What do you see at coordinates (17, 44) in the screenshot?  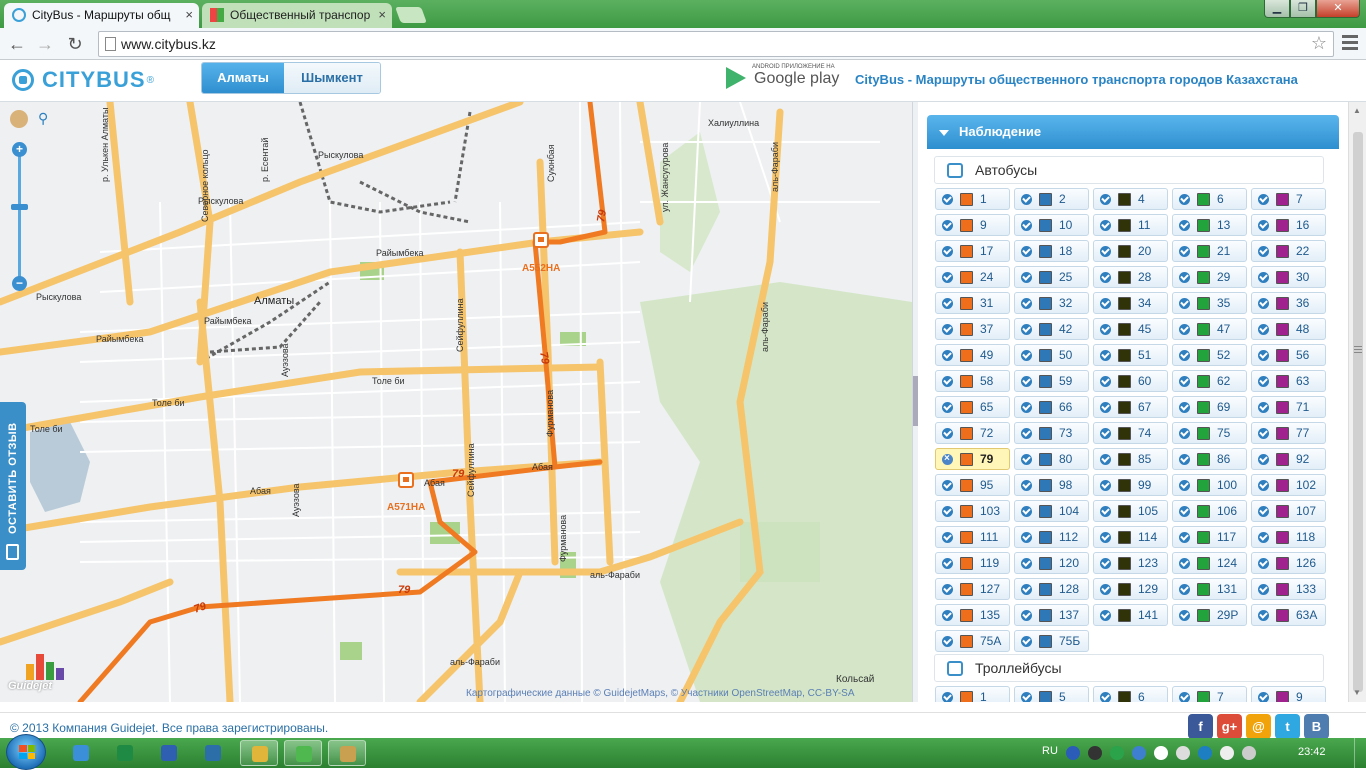 I see `back-arrow-icon: ←` at bounding box center [17, 44].